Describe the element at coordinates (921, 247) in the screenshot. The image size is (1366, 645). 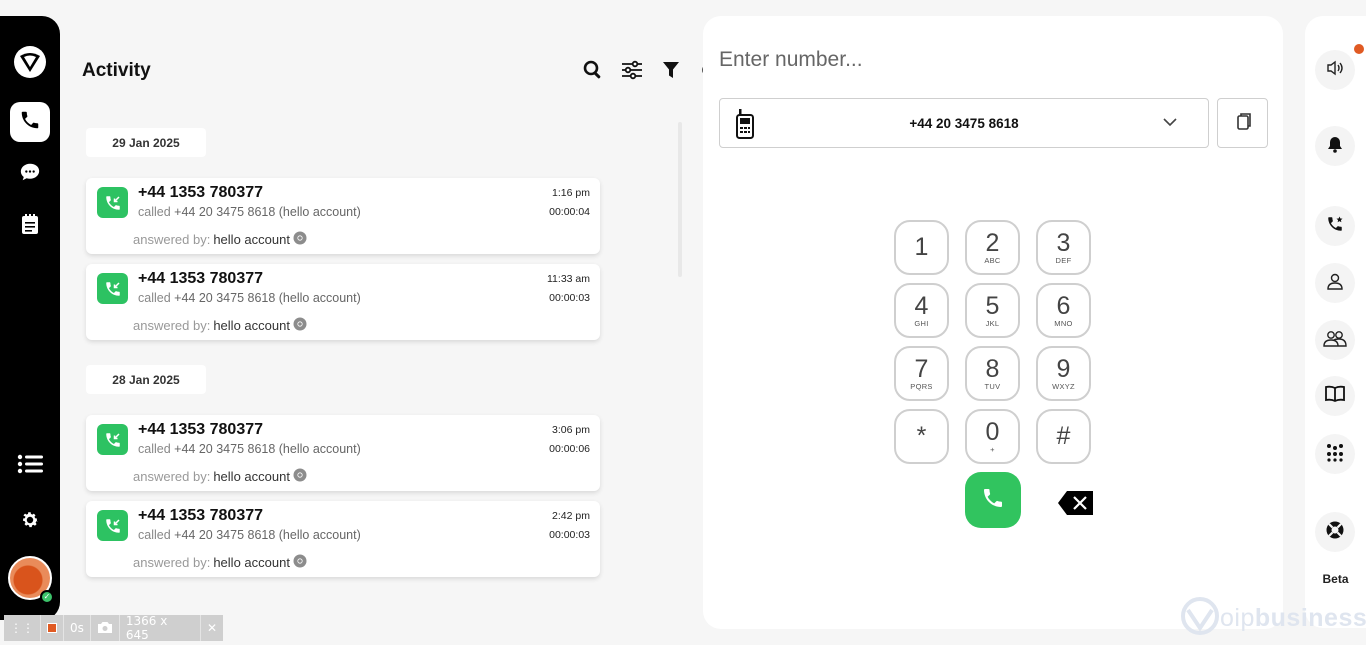
I see `key-1: 1` at that location.